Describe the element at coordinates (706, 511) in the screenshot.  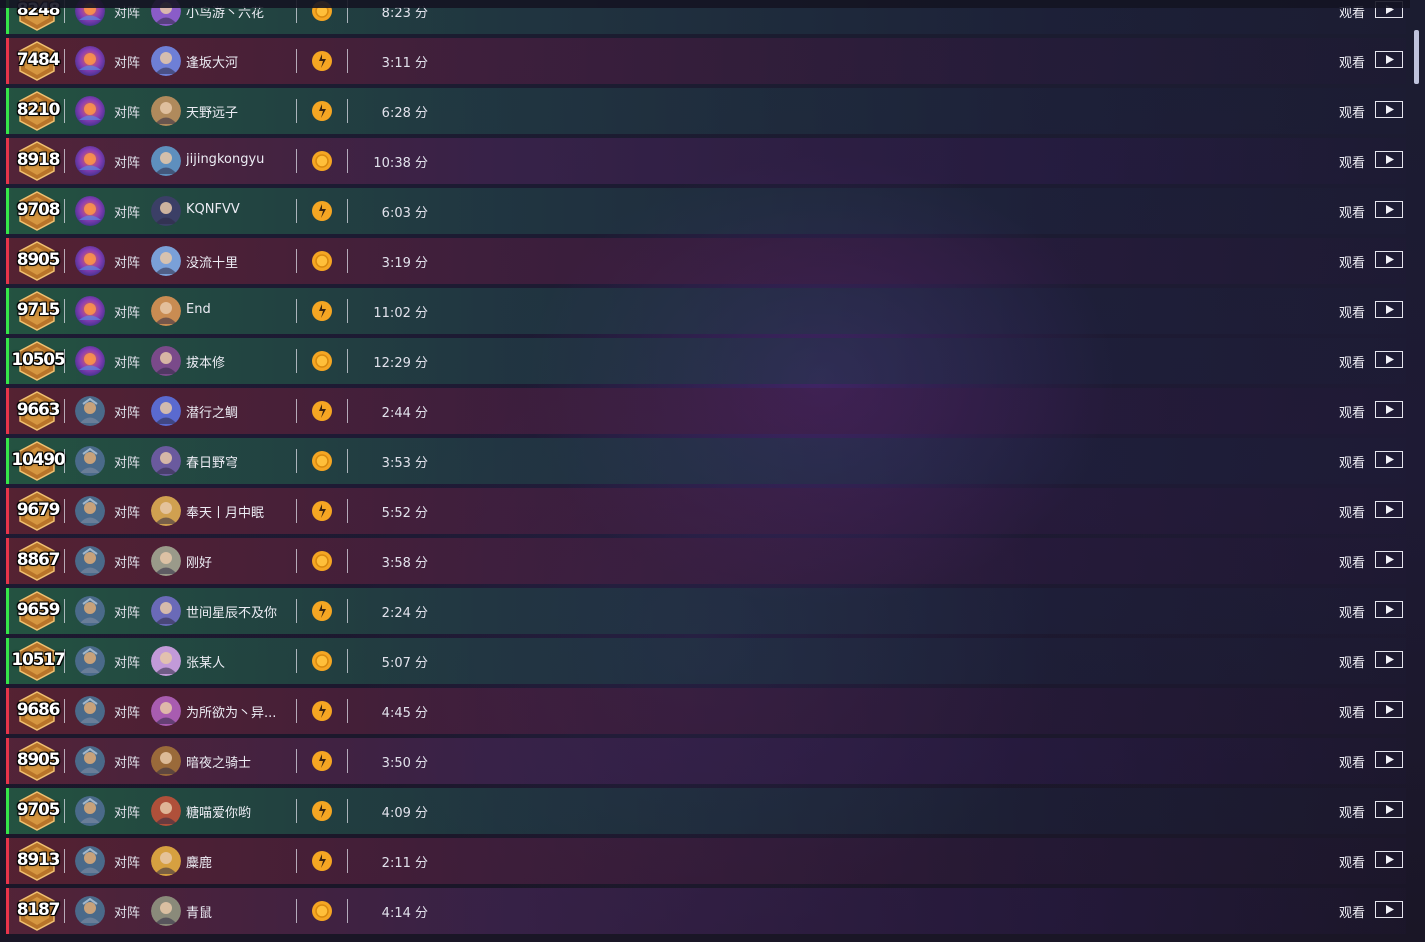
I see `match-row: 9679 对阵 奉天丨月中眠 5:52 分 观看` at that location.